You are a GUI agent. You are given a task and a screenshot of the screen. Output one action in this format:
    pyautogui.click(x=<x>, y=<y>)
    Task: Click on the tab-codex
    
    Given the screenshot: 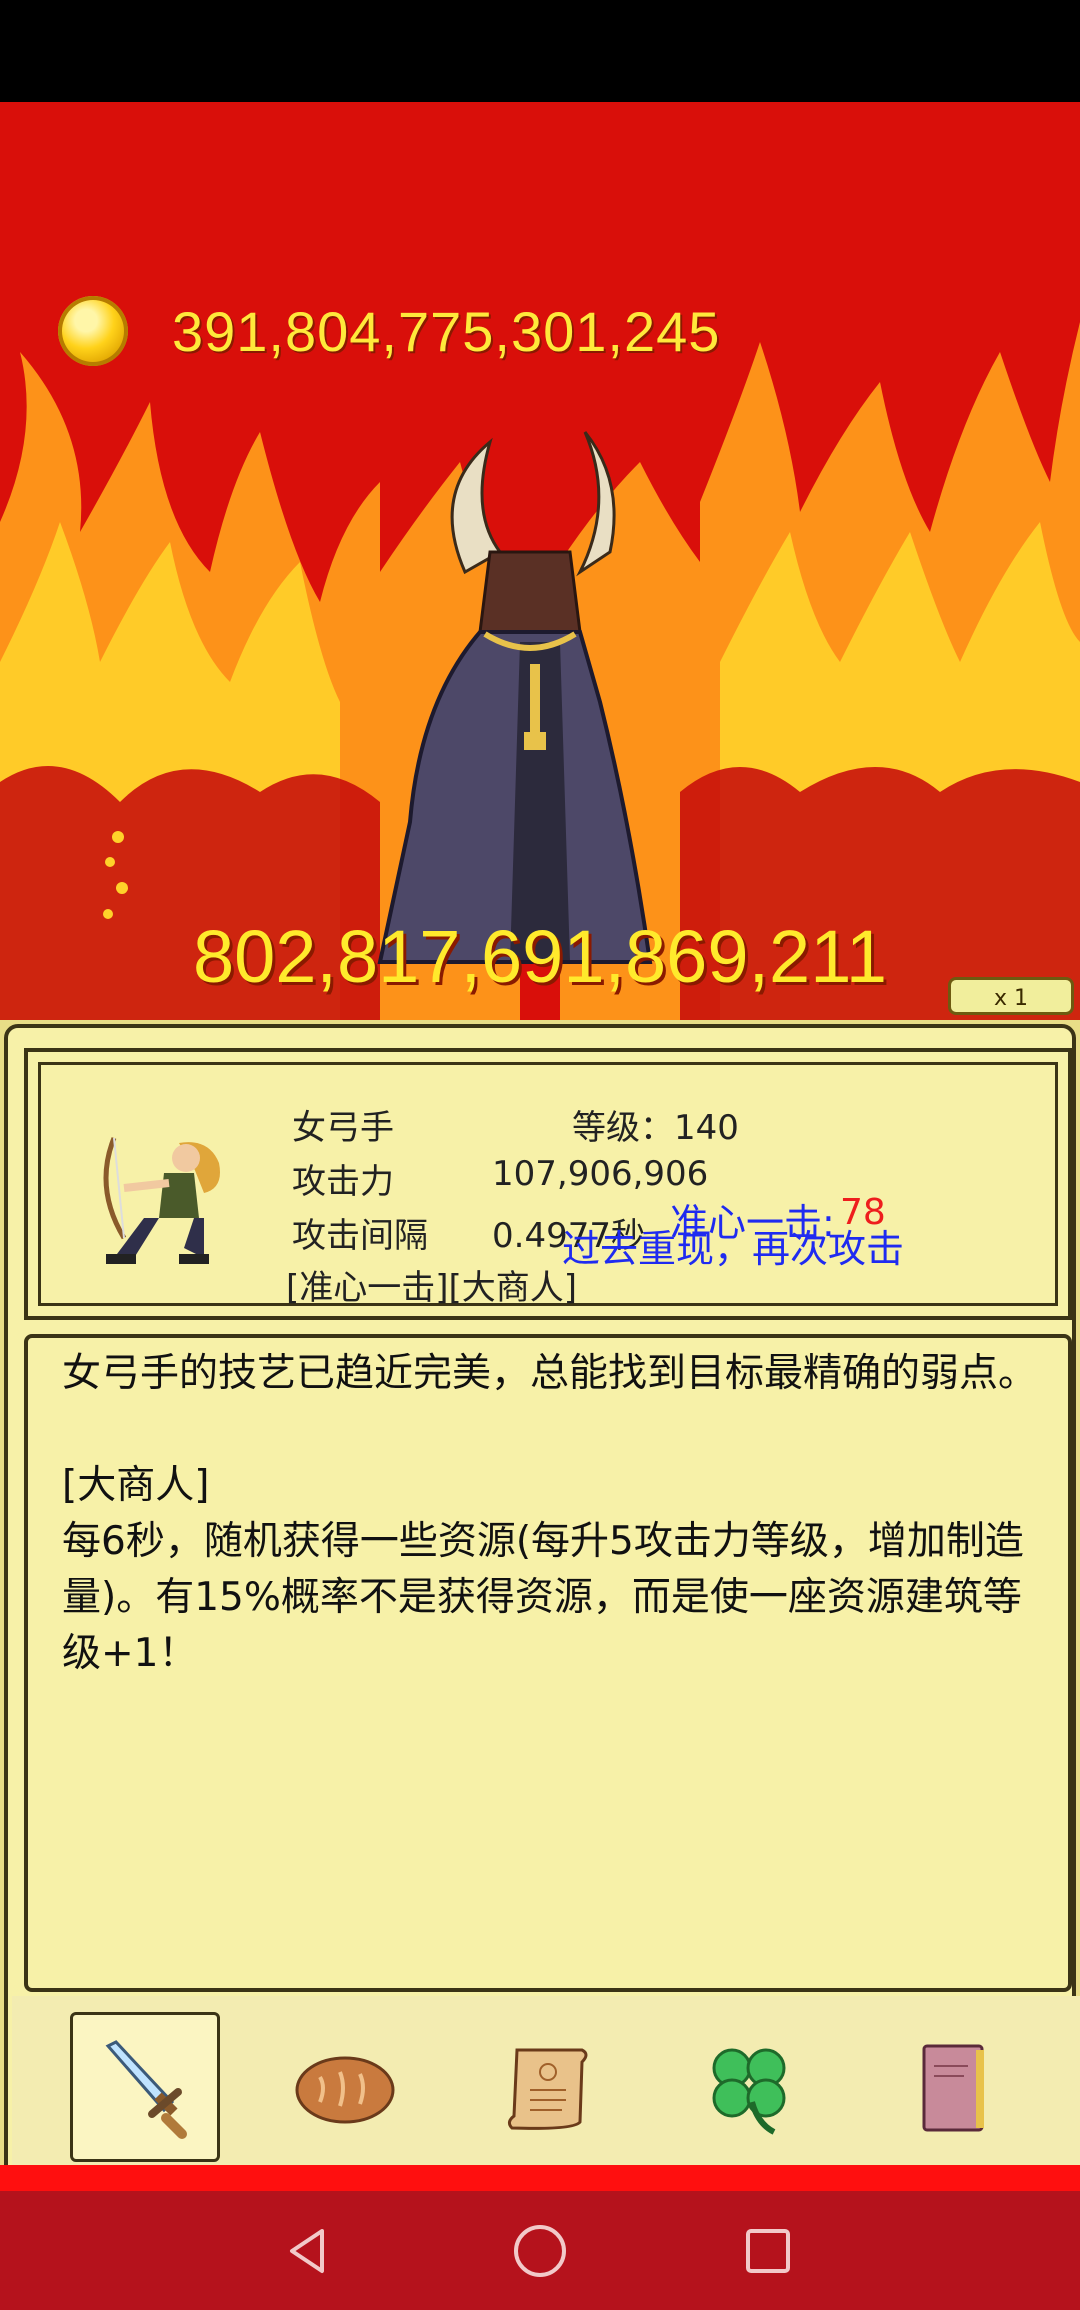 What is the action you would take?
    pyautogui.click(x=951, y=2087)
    